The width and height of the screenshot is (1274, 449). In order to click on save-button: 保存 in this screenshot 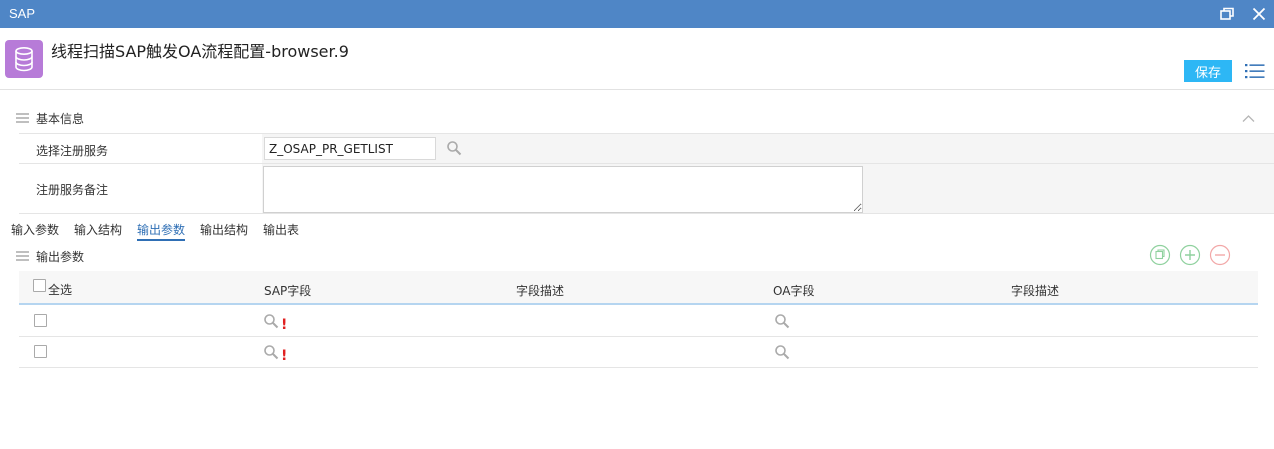, I will do `click(1208, 71)`.